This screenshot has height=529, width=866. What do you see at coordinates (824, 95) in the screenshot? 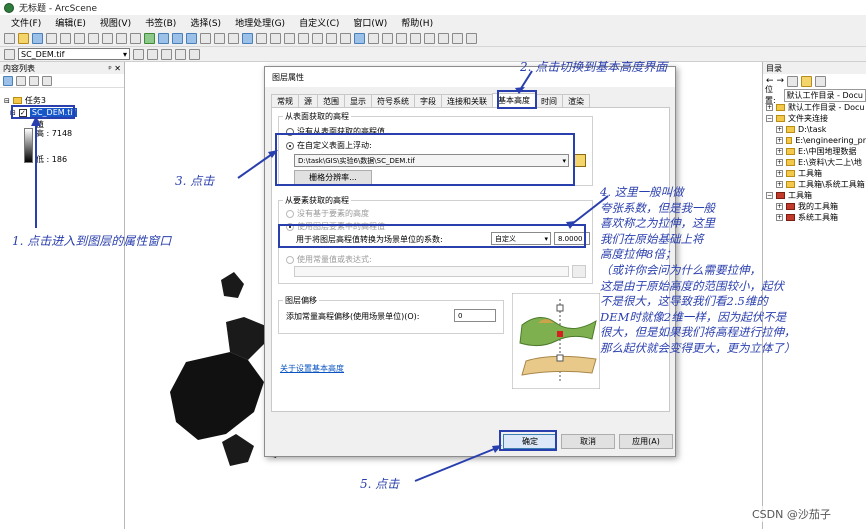
I see `location-field: 默认工作目录 - Docu` at bounding box center [824, 95].